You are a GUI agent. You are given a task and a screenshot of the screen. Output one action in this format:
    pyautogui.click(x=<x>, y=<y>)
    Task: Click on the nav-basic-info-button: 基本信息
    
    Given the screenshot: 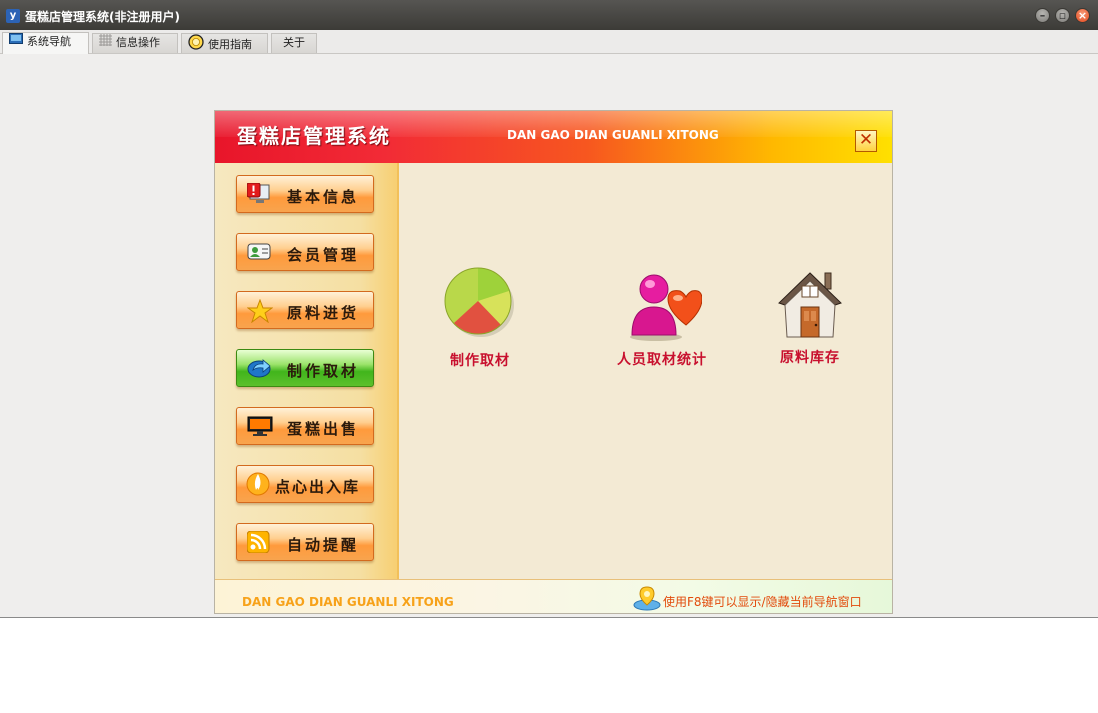 What is the action you would take?
    pyautogui.click(x=305, y=194)
    